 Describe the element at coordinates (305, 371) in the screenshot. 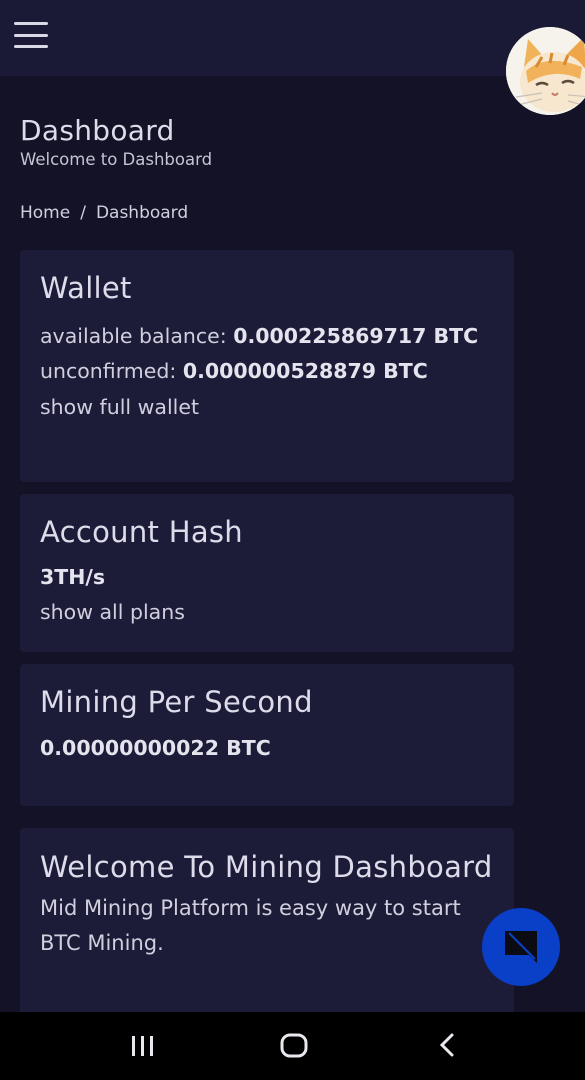

I see `unconfirmed-value: 0.000000528879 BTC` at that location.